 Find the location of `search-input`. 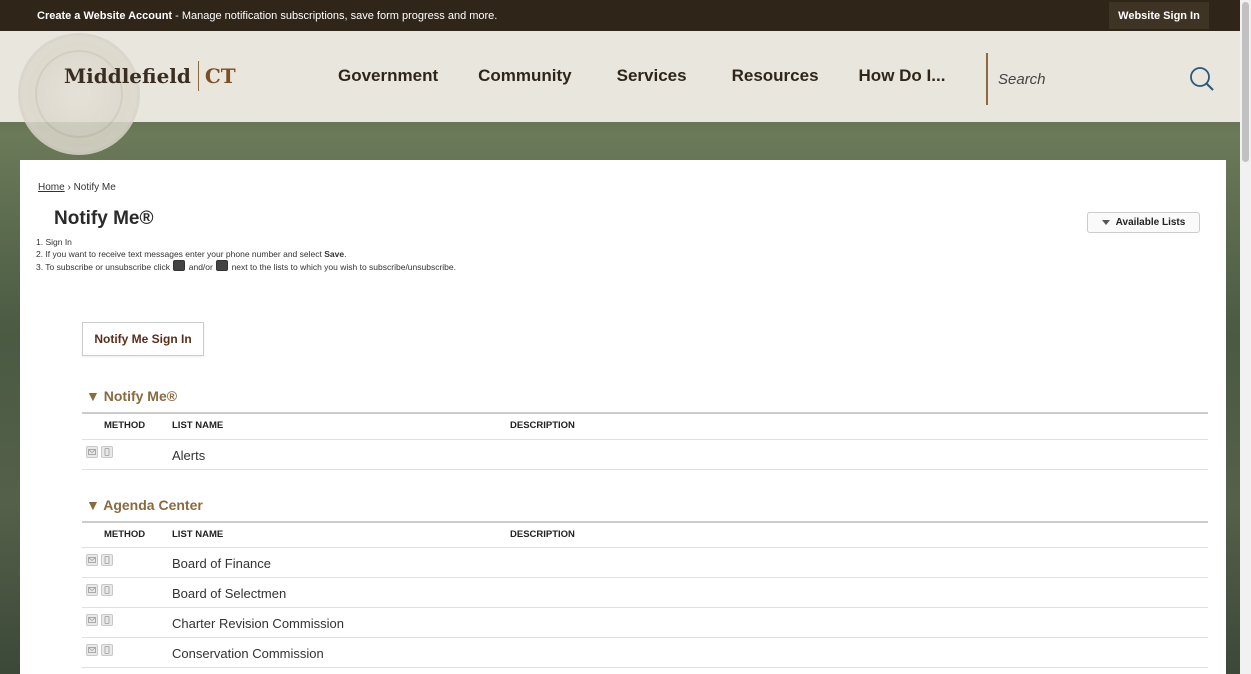

search-input is located at coordinates (1078, 79).